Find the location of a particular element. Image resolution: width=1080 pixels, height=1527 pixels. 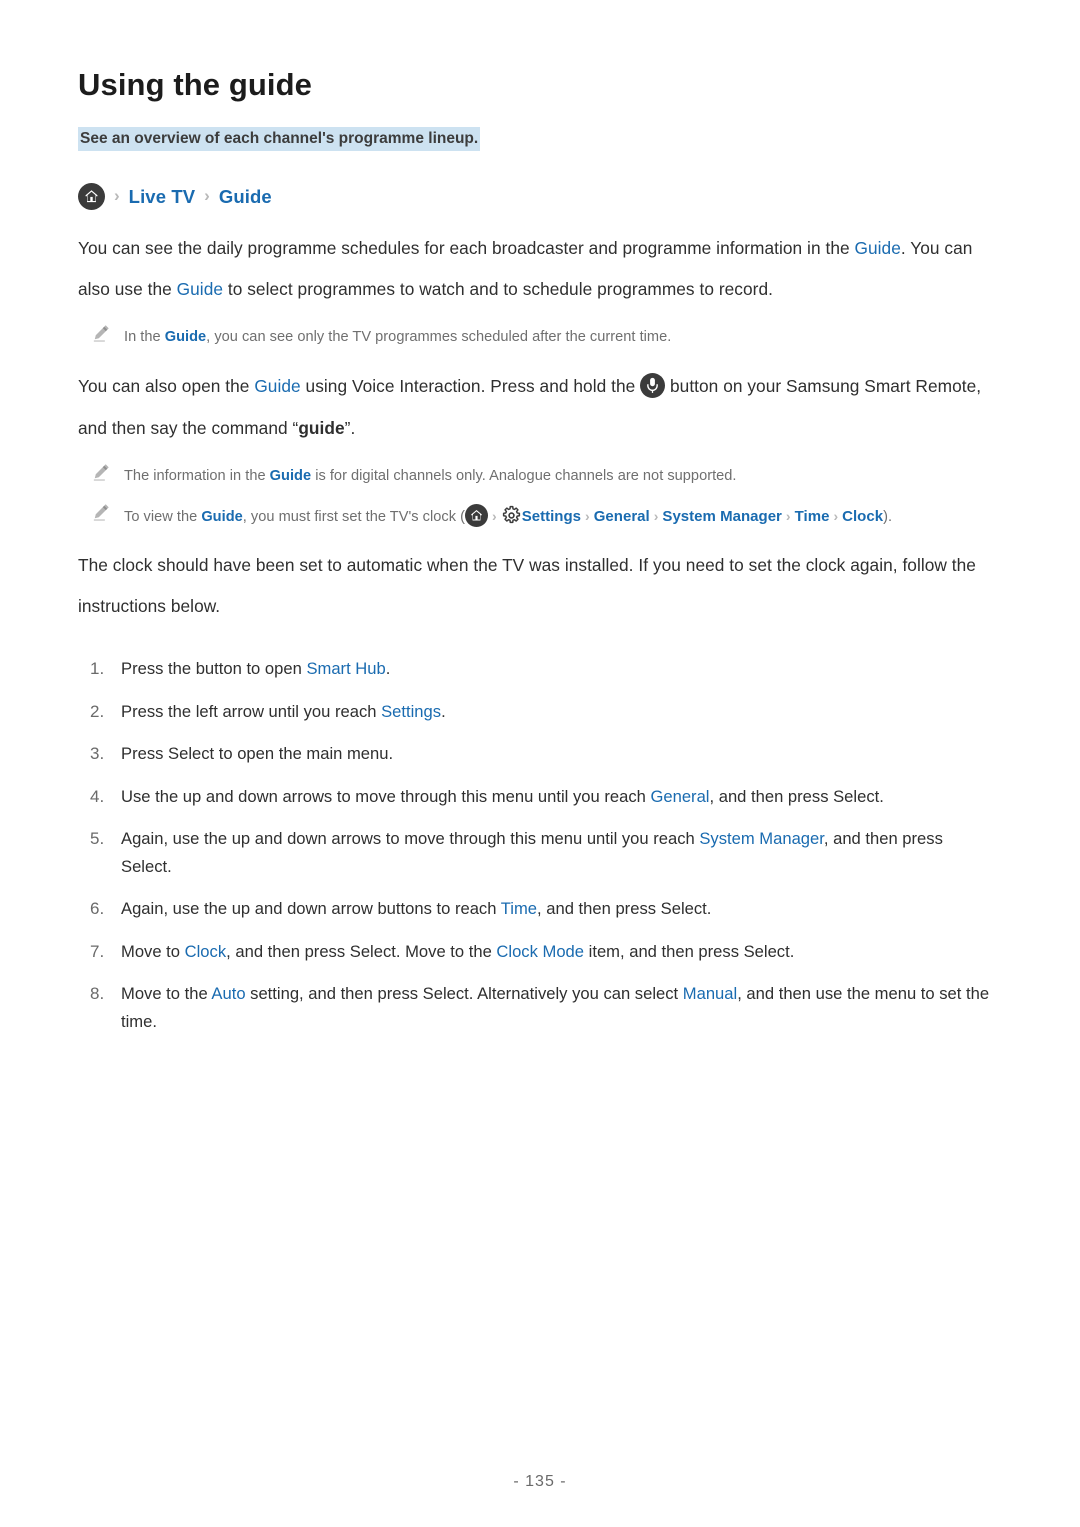

step1-text-1: Press the button to open is located at coordinates (214, 669).